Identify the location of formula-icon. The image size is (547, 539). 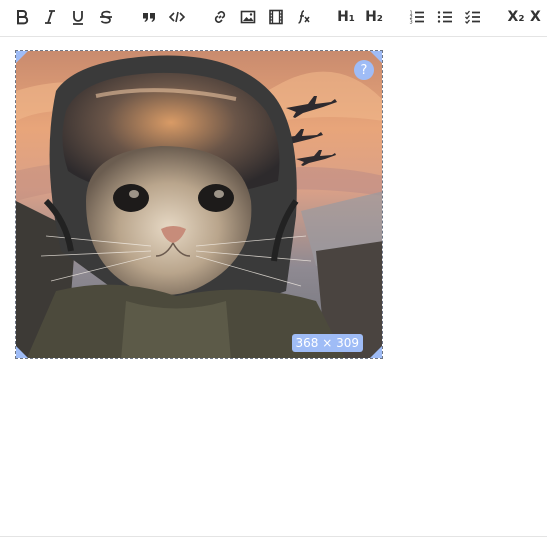
(304, 17).